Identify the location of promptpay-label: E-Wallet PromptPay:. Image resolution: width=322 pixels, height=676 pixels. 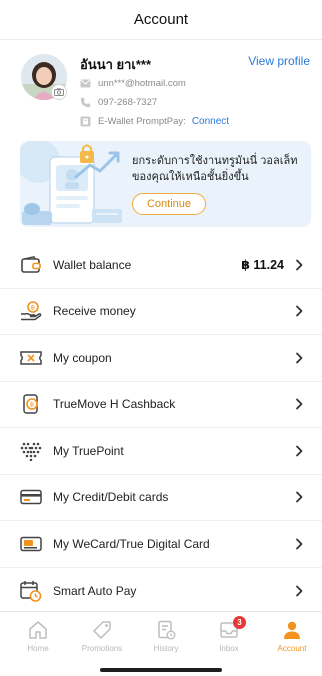
(142, 121).